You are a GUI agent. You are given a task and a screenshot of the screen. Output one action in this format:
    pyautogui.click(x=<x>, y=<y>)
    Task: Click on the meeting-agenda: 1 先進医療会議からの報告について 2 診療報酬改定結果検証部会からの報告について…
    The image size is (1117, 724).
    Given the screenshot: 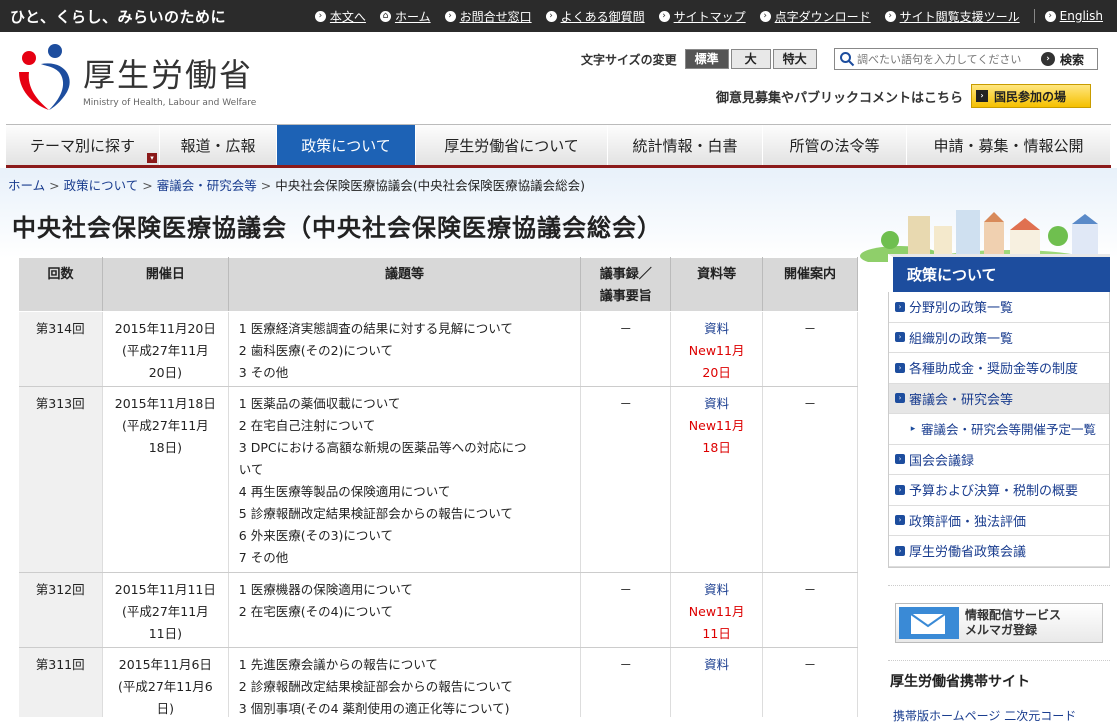 What is the action you would take?
    pyautogui.click(x=405, y=682)
    